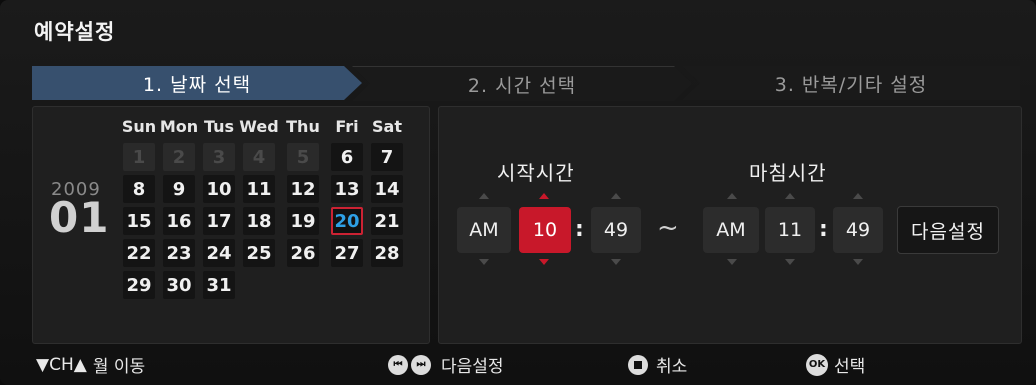 The image size is (1036, 385). Describe the element at coordinates (545, 230) in the screenshot. I see `start-hour-field: 10` at that location.